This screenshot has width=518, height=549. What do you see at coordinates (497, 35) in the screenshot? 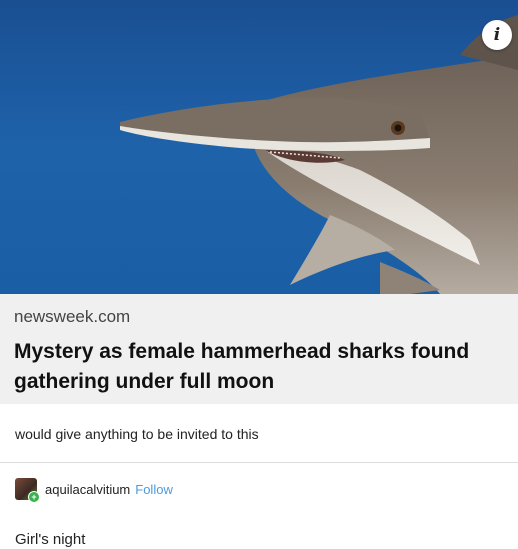
I see `info-icon: i` at bounding box center [497, 35].